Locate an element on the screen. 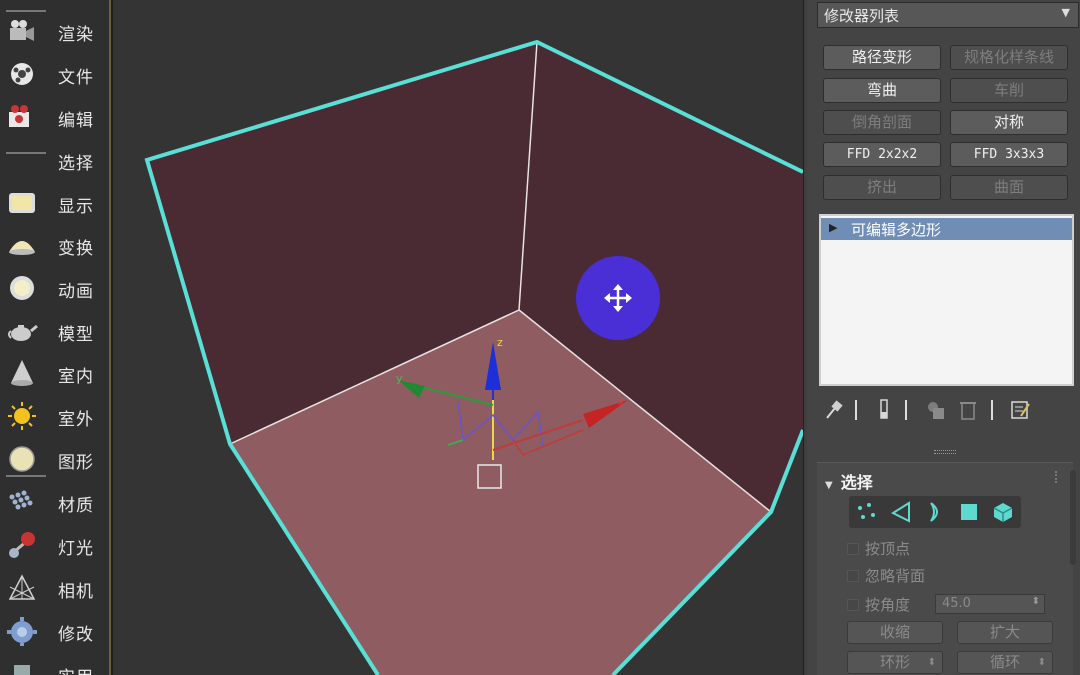 This screenshot has width=1080, height=675. by-angle-option: 按角度 is located at coordinates (878, 604).